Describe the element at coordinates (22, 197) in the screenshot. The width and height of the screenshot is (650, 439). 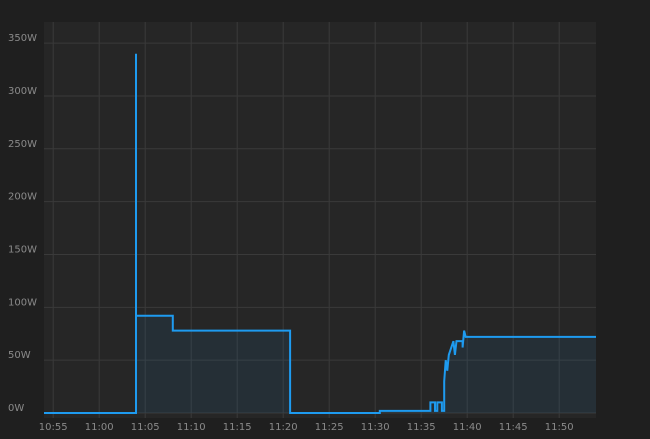
I see `y-tick-label: 200W` at that location.